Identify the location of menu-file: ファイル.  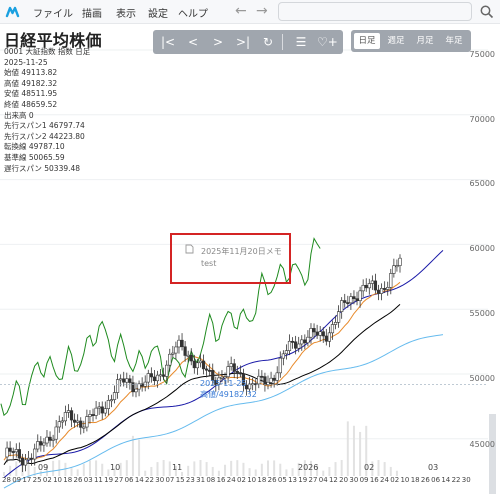
(53, 12).